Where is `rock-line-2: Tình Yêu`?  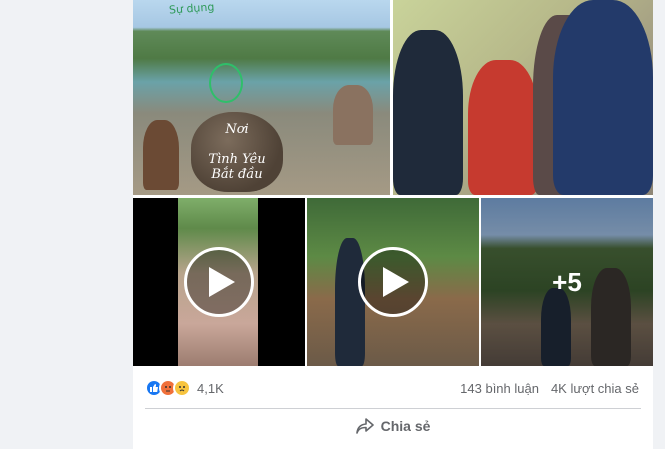
rock-line-2: Tình Yêu is located at coordinates (237, 159).